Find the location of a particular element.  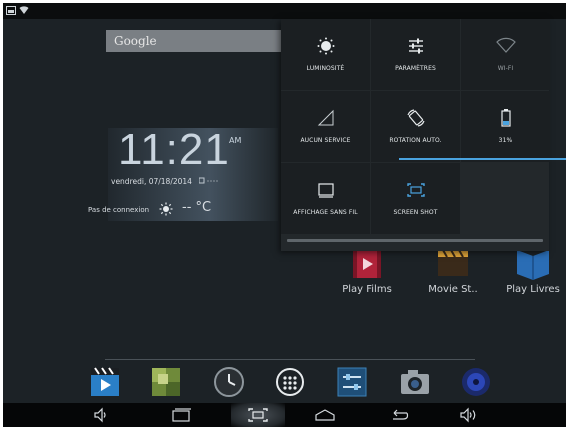

play-livres-icon is located at coordinates (533, 265).